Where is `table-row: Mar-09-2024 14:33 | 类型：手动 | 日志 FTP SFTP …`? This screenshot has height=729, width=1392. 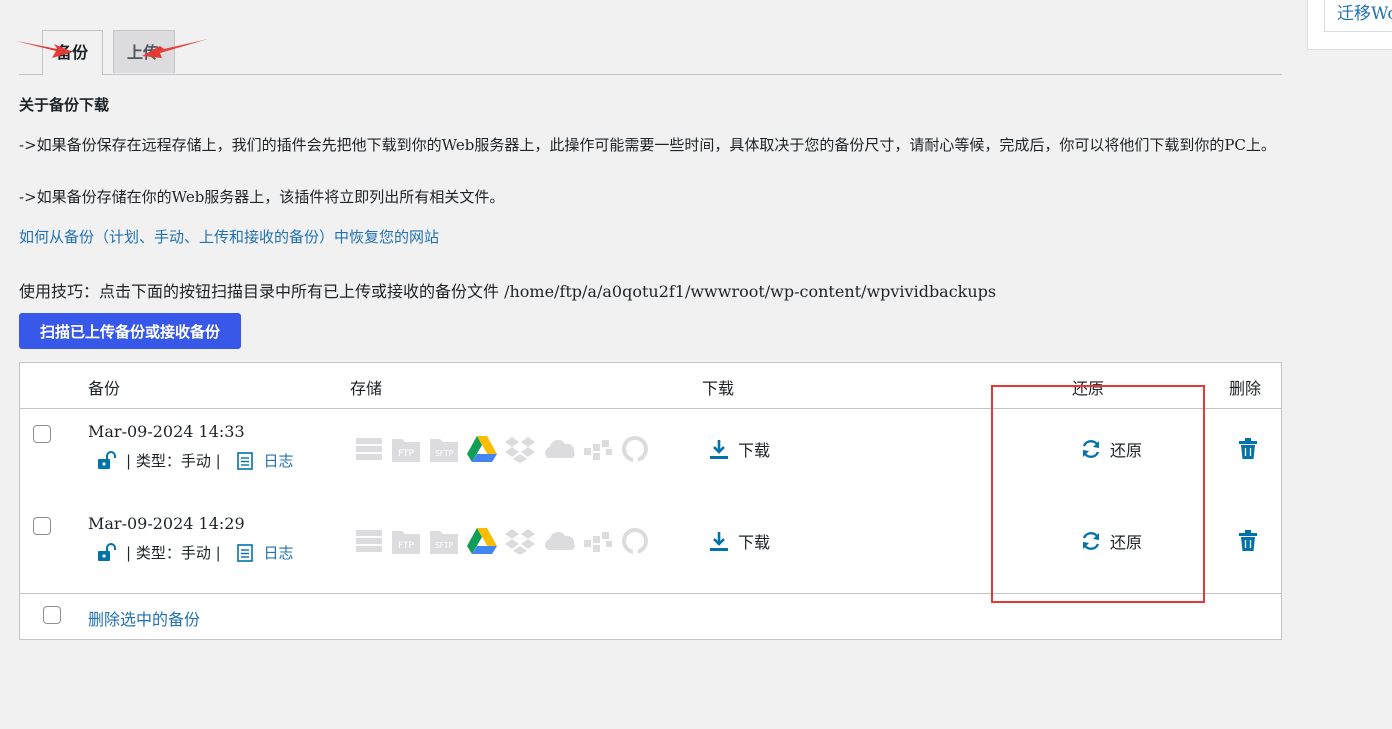 table-row: Mar-09-2024 14:33 | 类型：手动 | 日志 FTP SFTP … is located at coordinates (650, 455).